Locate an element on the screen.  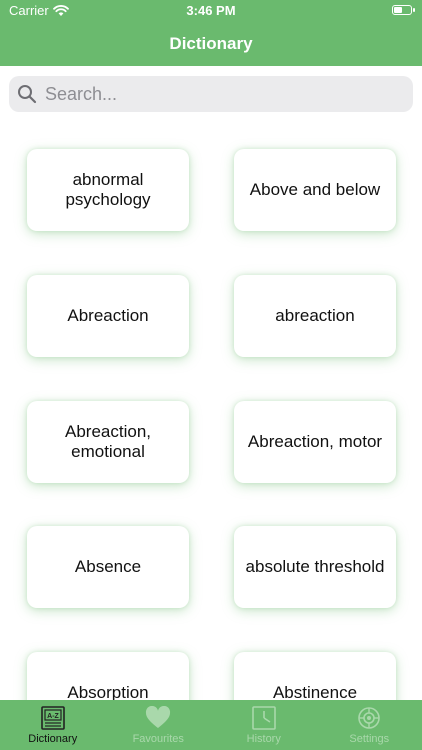
term-card: Absence is located at coordinates (108, 567).